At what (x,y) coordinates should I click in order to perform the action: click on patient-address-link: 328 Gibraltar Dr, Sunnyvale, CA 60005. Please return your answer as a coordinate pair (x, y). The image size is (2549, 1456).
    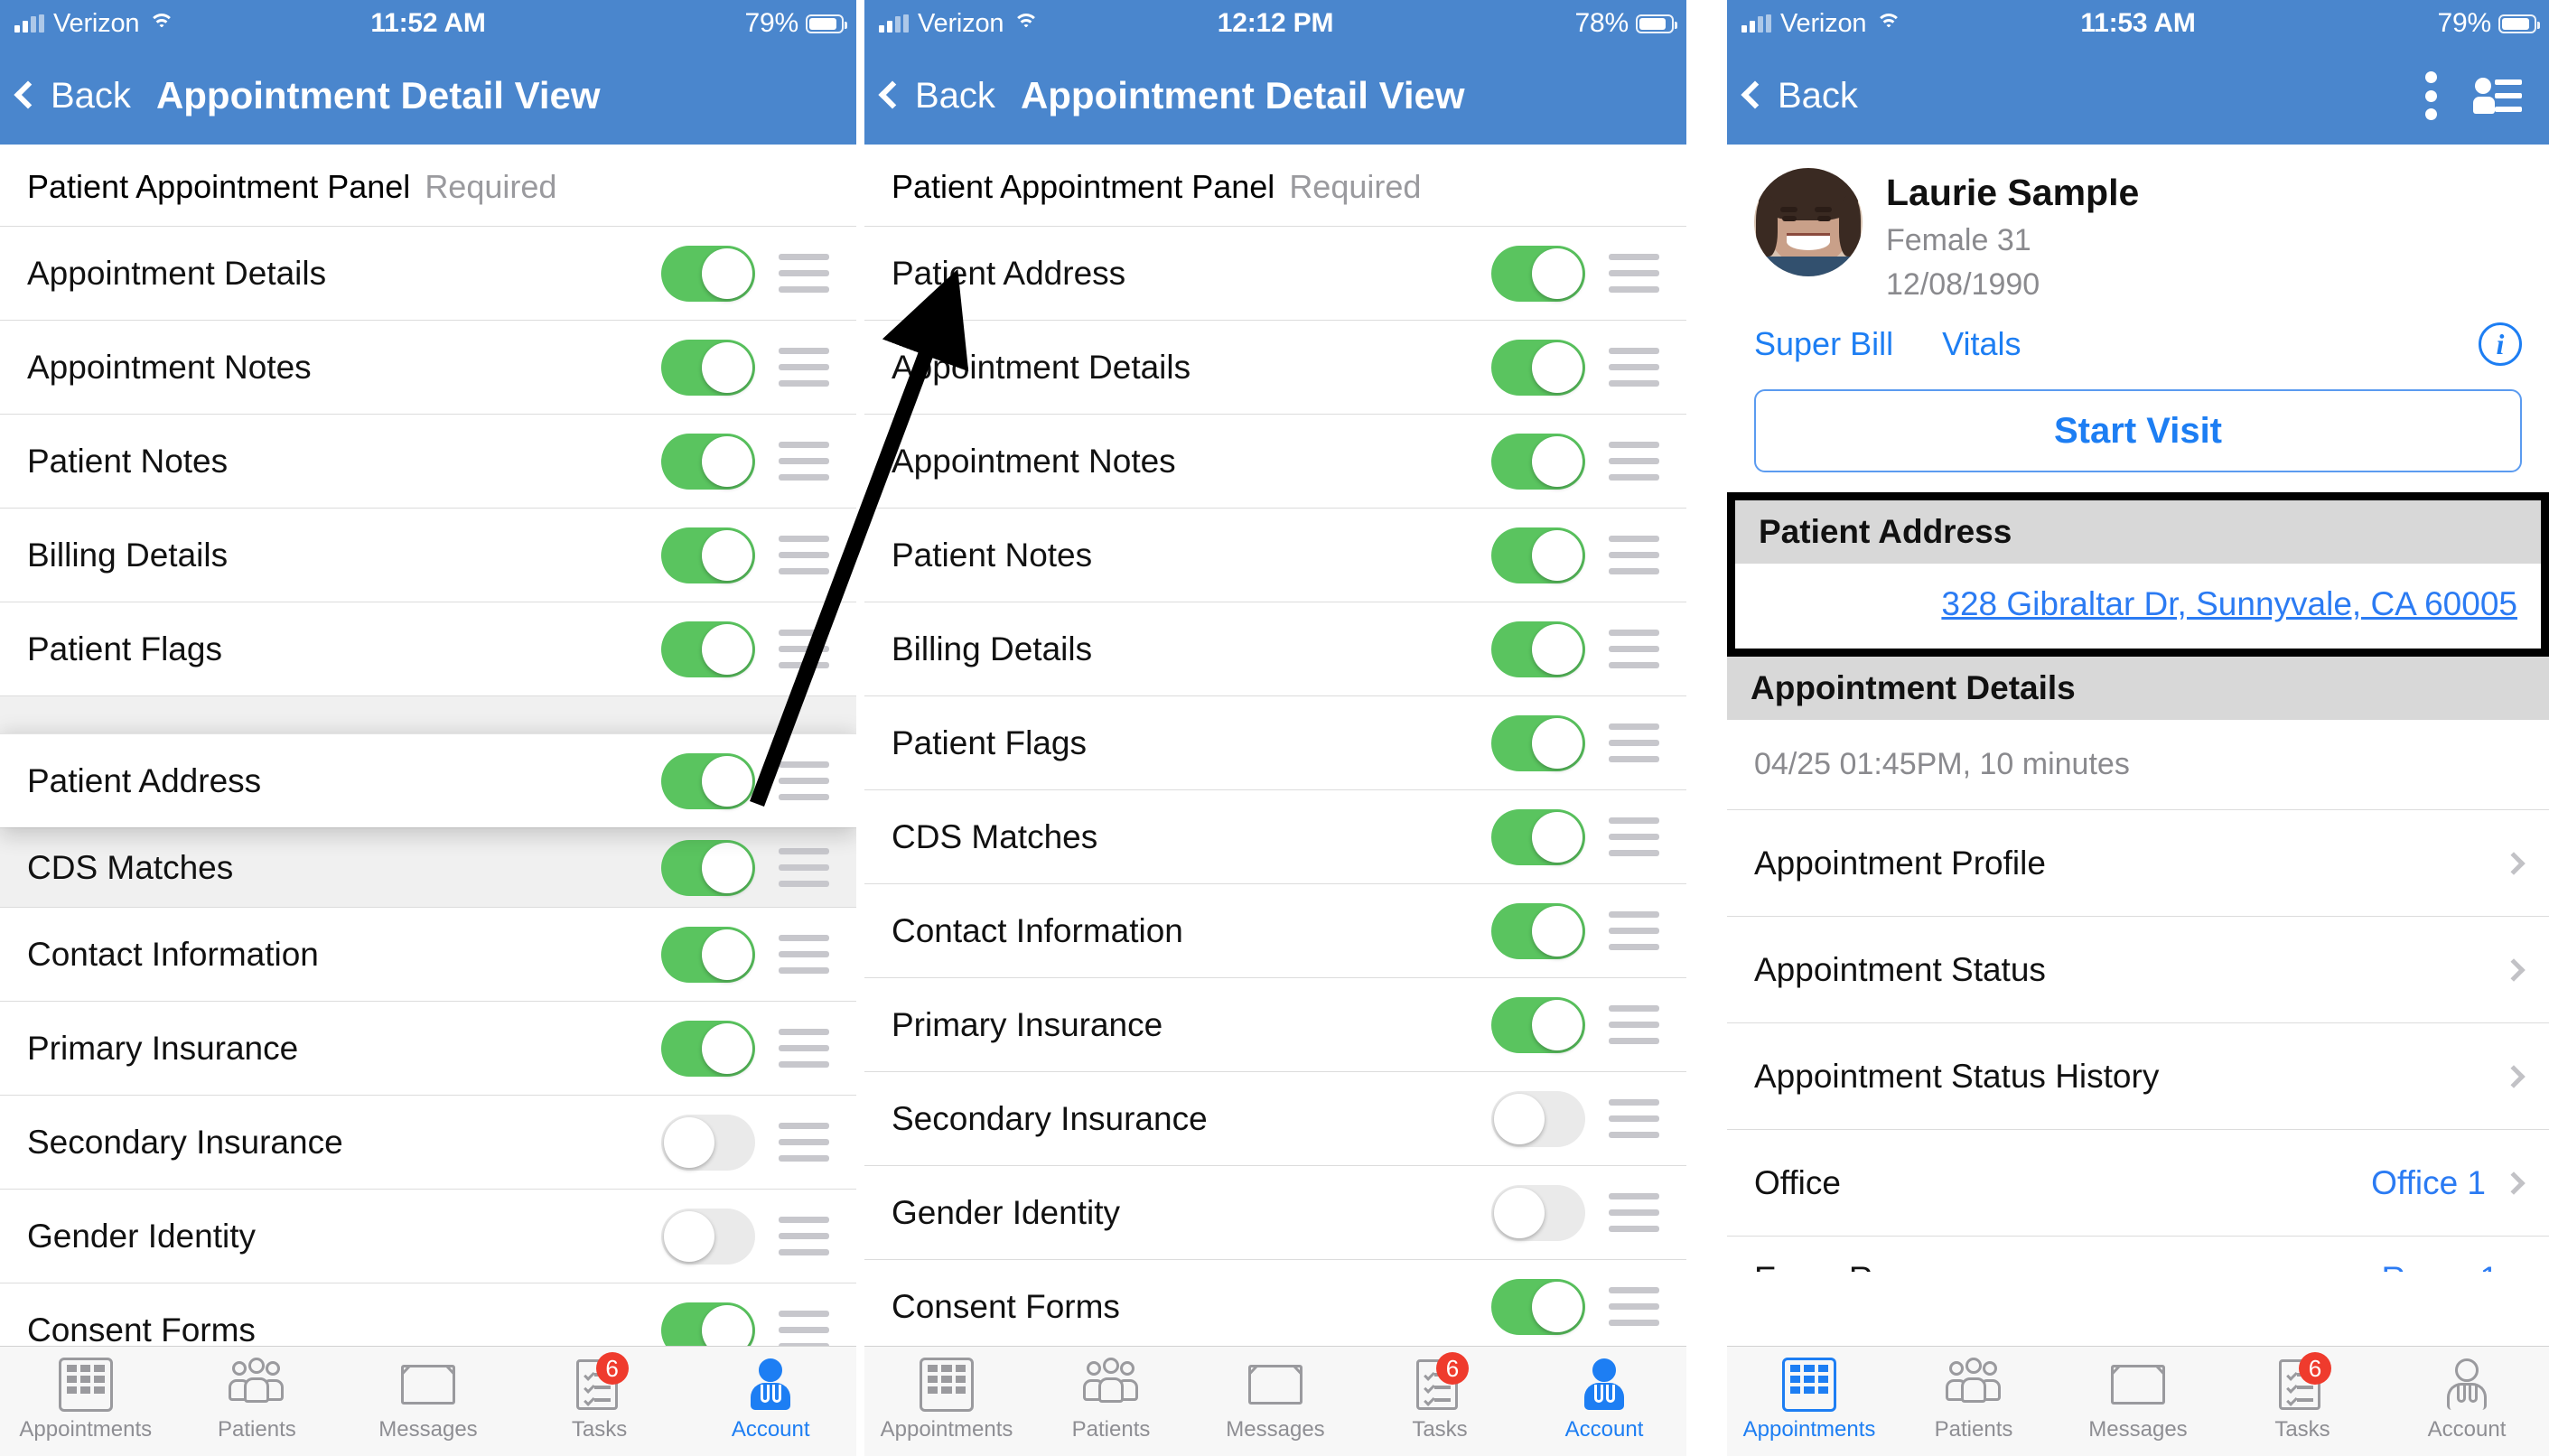
    Looking at the image, I should click on (2229, 603).